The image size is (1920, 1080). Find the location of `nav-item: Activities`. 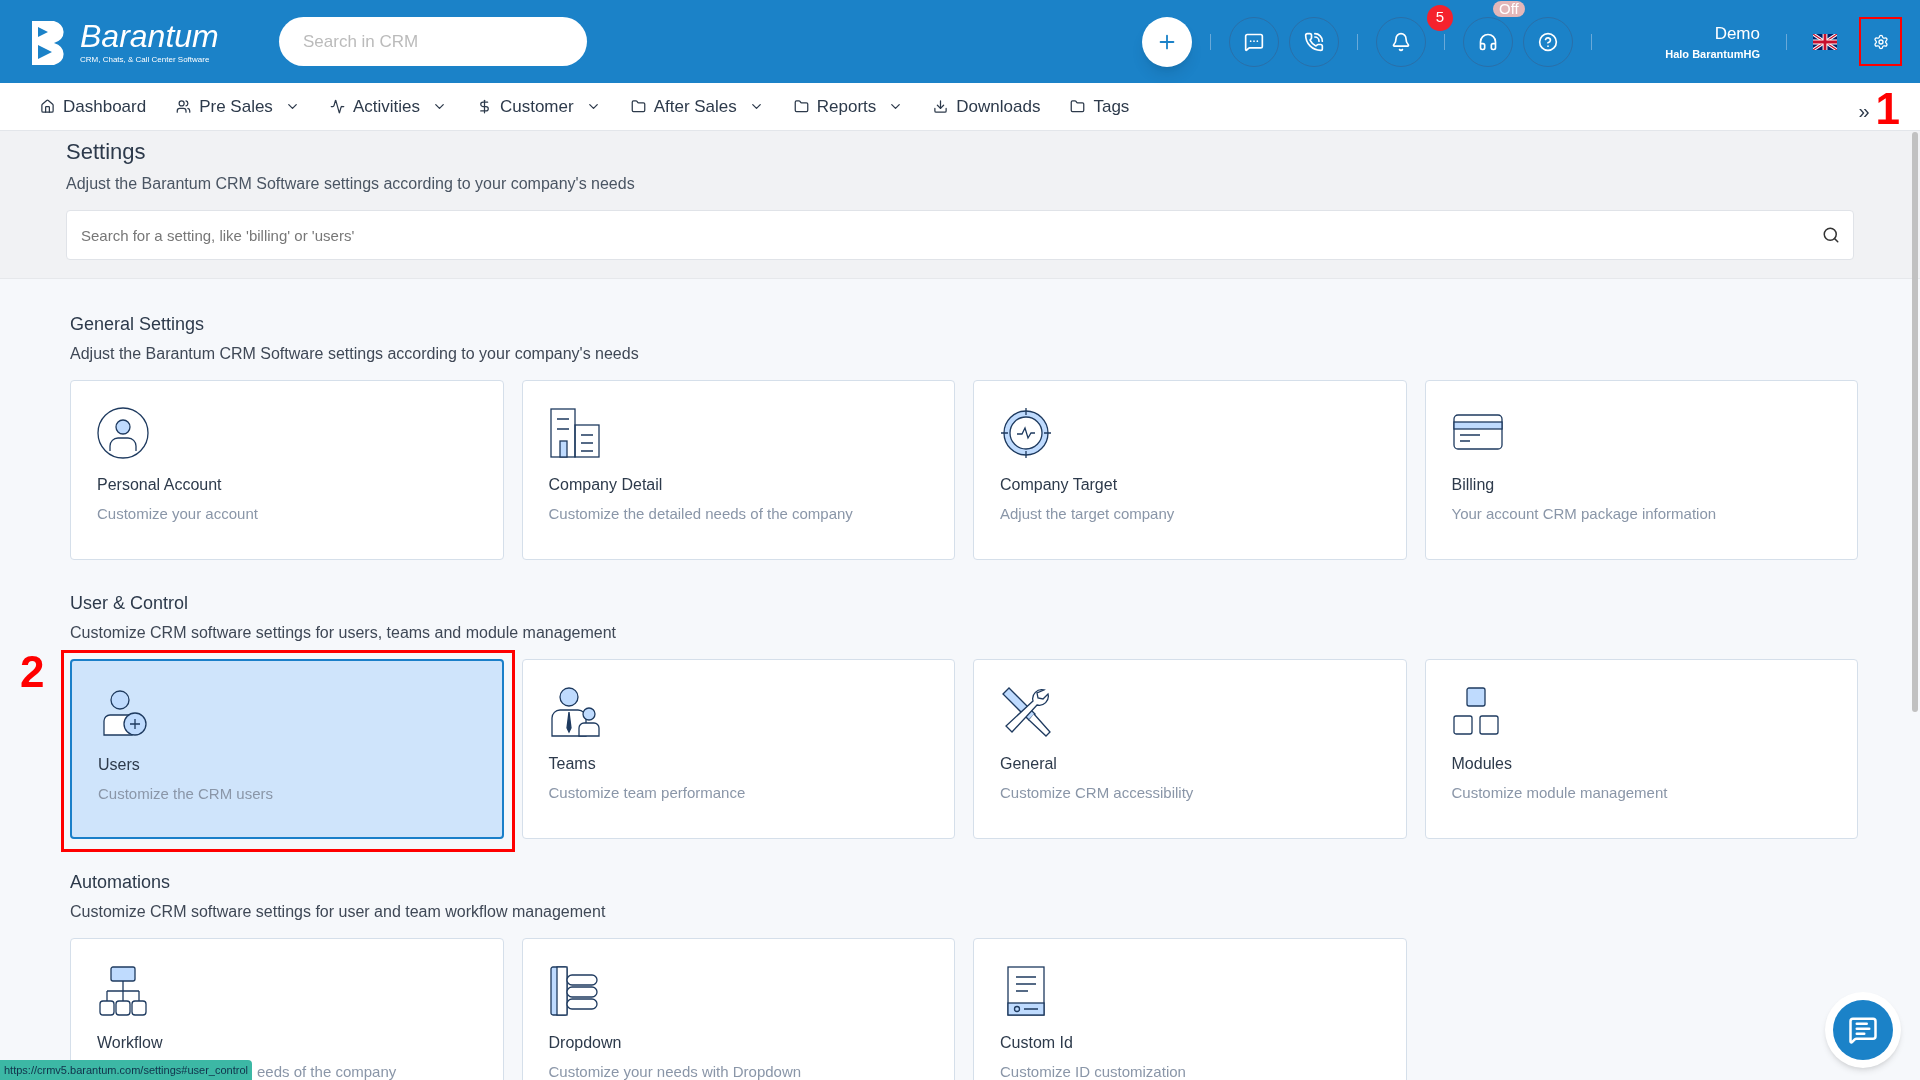

nav-item: Activities is located at coordinates (388, 106).